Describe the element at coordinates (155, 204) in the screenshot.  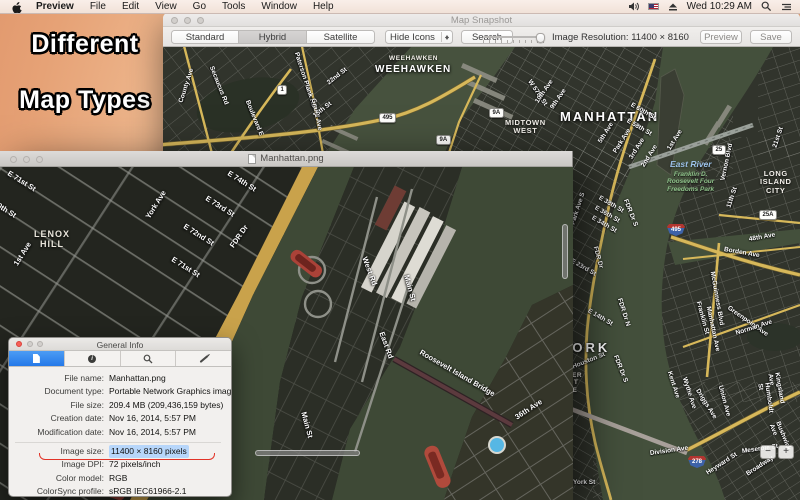
I see `pst-map-label: York Ave` at that location.